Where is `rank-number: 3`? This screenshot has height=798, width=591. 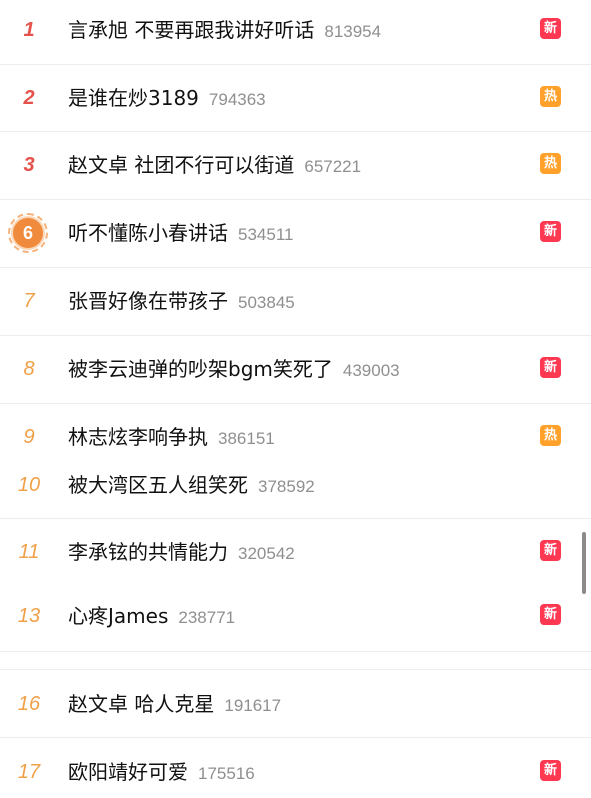
rank-number: 3 is located at coordinates (29, 165).